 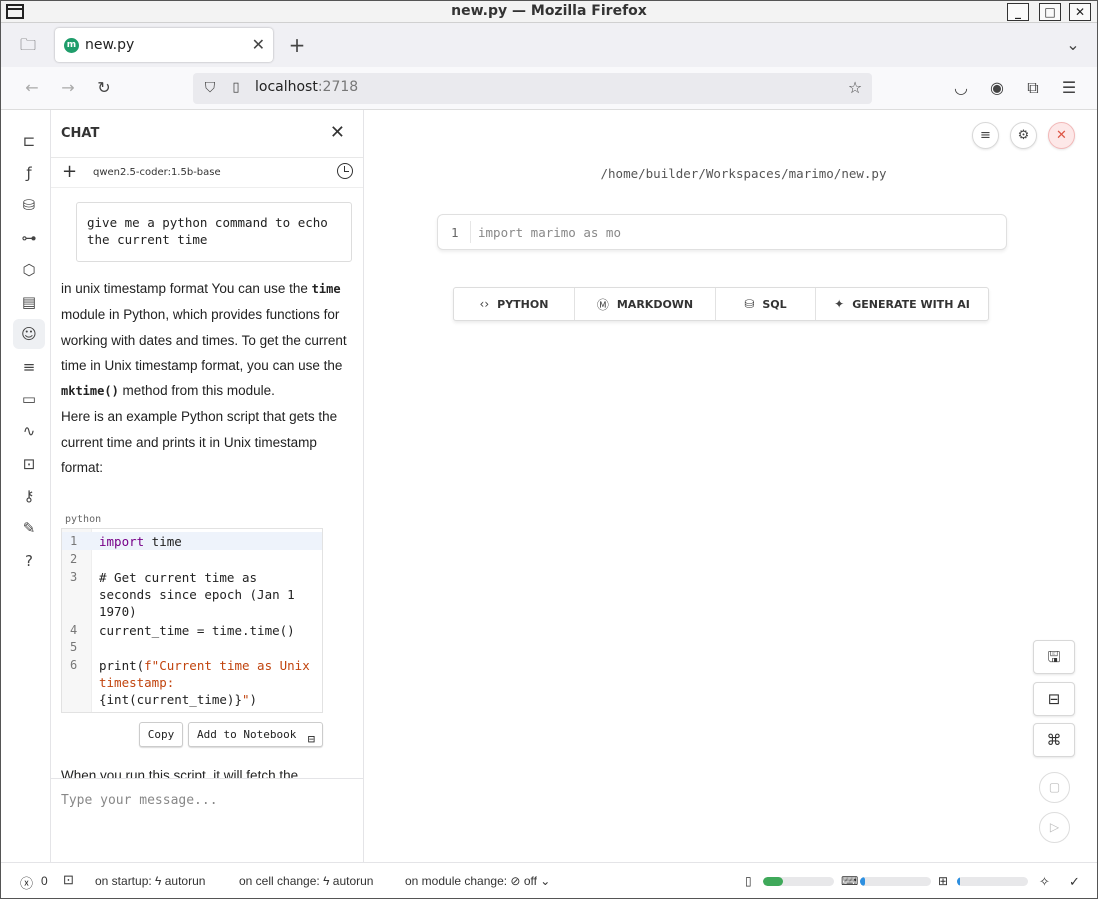 I want to click on disk-usage-bar, so click(x=895, y=881).